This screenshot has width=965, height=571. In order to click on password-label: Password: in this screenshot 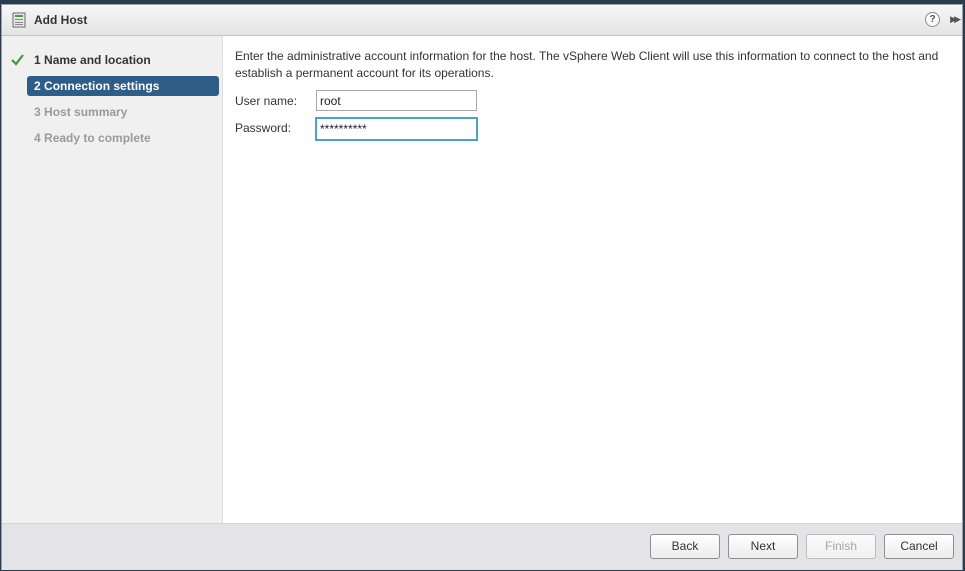, I will do `click(263, 128)`.